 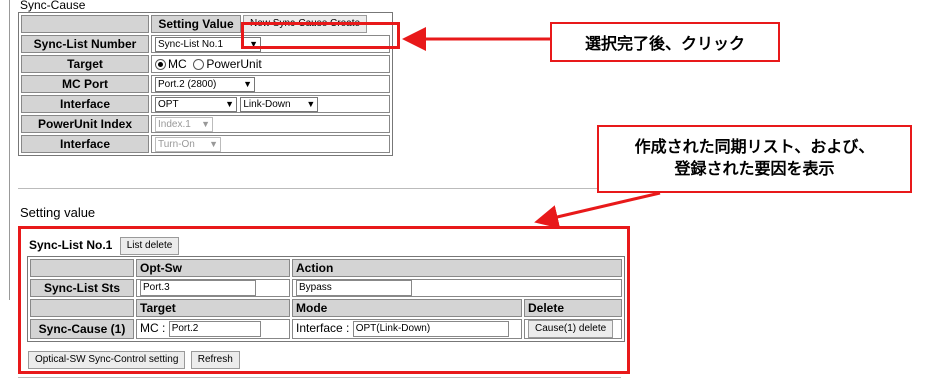 I want to click on annotation-arrows, so click(x=531, y=128).